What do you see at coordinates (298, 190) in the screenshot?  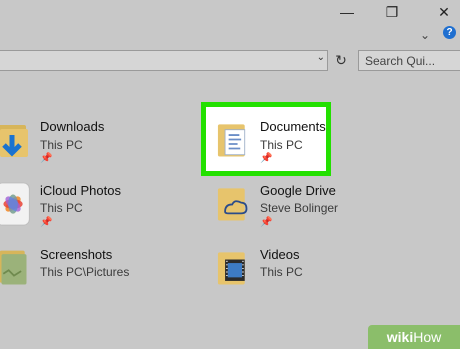 I see `item-title: Google Drive` at bounding box center [298, 190].